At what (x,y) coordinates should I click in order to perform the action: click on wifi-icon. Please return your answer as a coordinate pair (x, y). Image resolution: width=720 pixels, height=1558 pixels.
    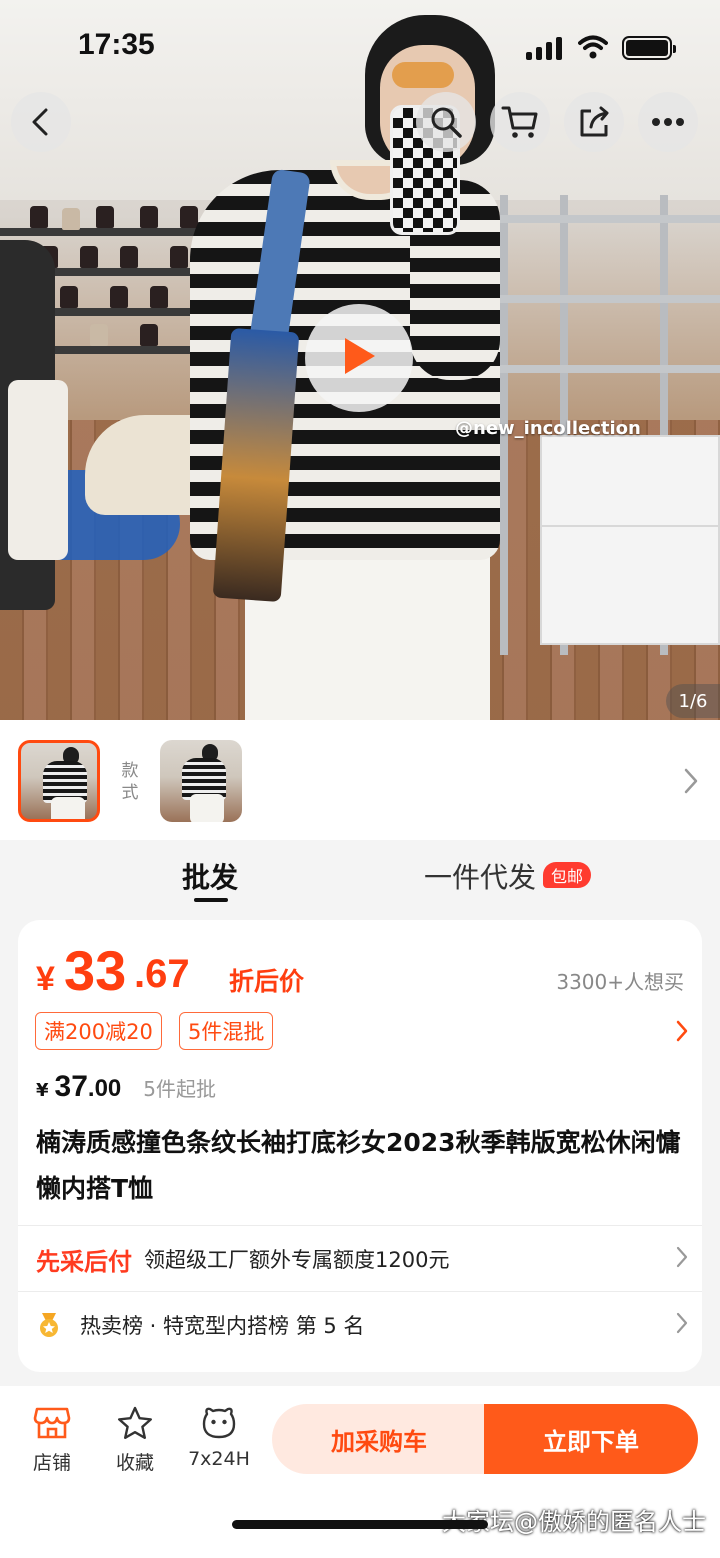
    Looking at the image, I should click on (593, 49).